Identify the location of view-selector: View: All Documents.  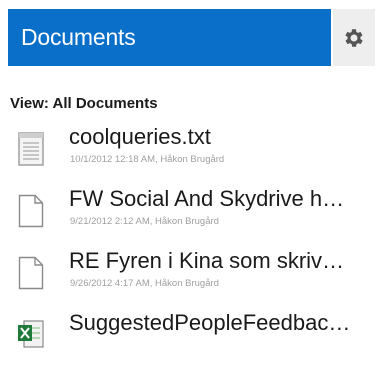
(84, 103).